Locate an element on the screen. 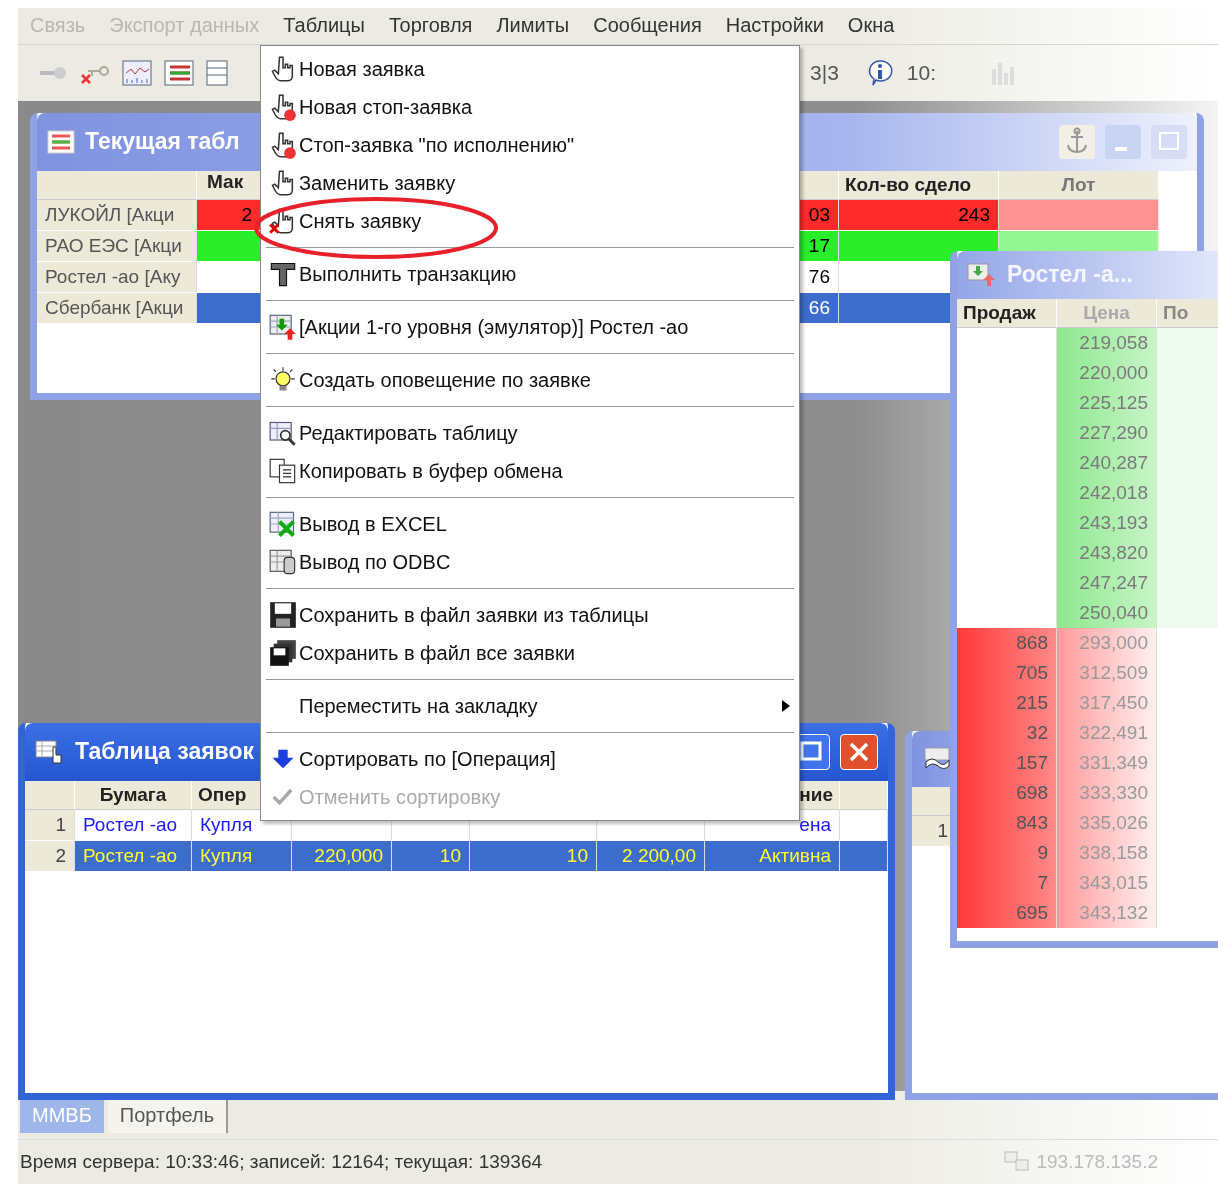 This screenshot has width=1218, height=1184. menu-bar-item: Настройки is located at coordinates (774, 26).